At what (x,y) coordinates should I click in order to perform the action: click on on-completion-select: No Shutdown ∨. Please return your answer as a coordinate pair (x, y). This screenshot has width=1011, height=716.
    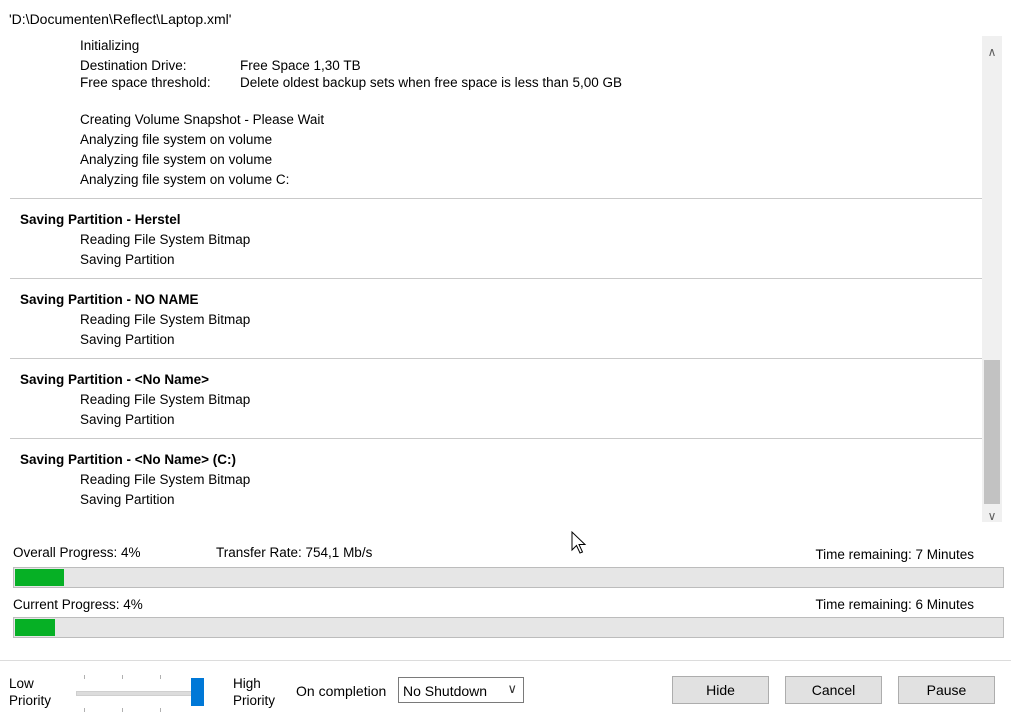
    Looking at the image, I should click on (461, 690).